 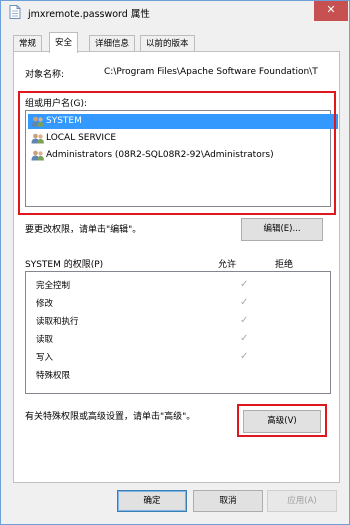 I want to click on close-icon: ✕, so click(x=331, y=9).